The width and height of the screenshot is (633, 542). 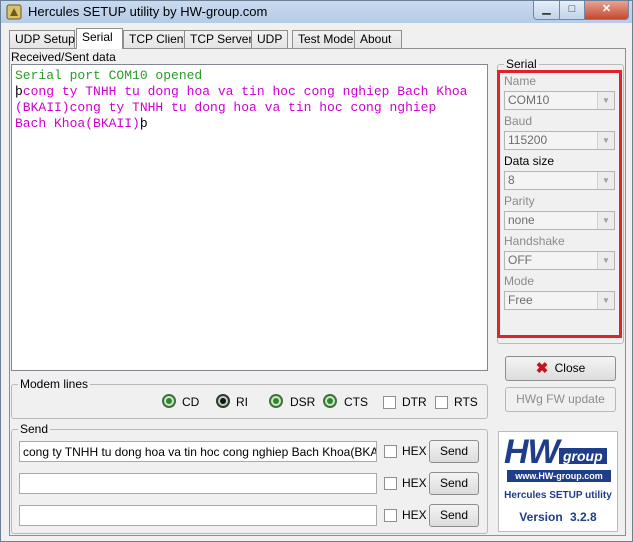 What do you see at coordinates (303, 402) in the screenshot?
I see `dsr-label: DSR` at bounding box center [303, 402].